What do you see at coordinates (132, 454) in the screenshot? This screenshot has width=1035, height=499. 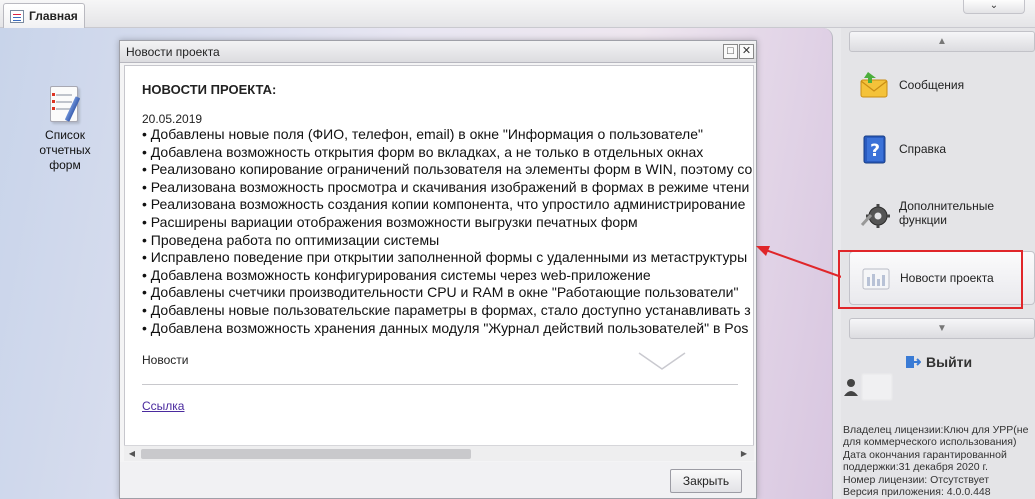 I see `scroll-left-icon: ◀` at bounding box center [132, 454].